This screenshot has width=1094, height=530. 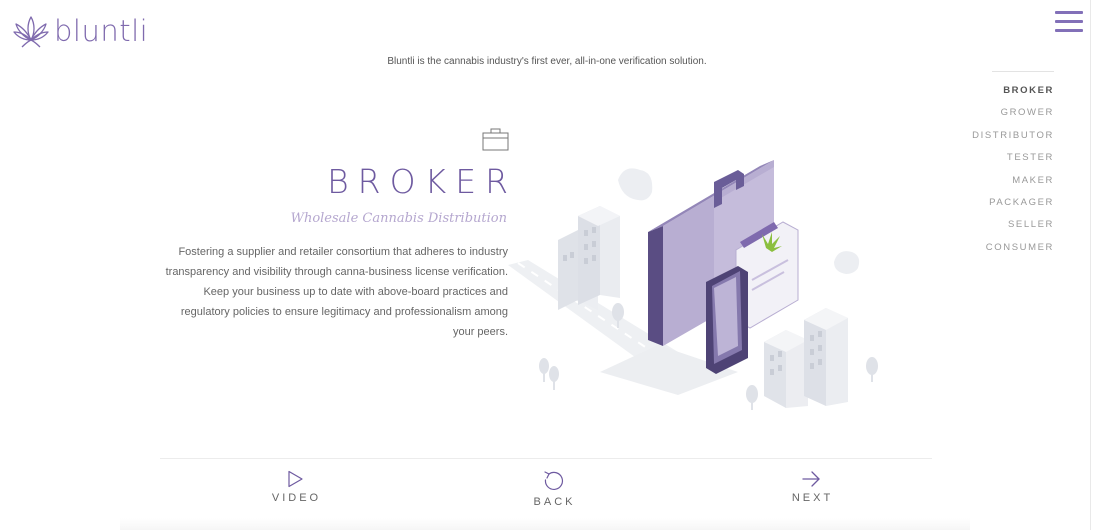 I want to click on menu-button, so click(x=1069, y=22).